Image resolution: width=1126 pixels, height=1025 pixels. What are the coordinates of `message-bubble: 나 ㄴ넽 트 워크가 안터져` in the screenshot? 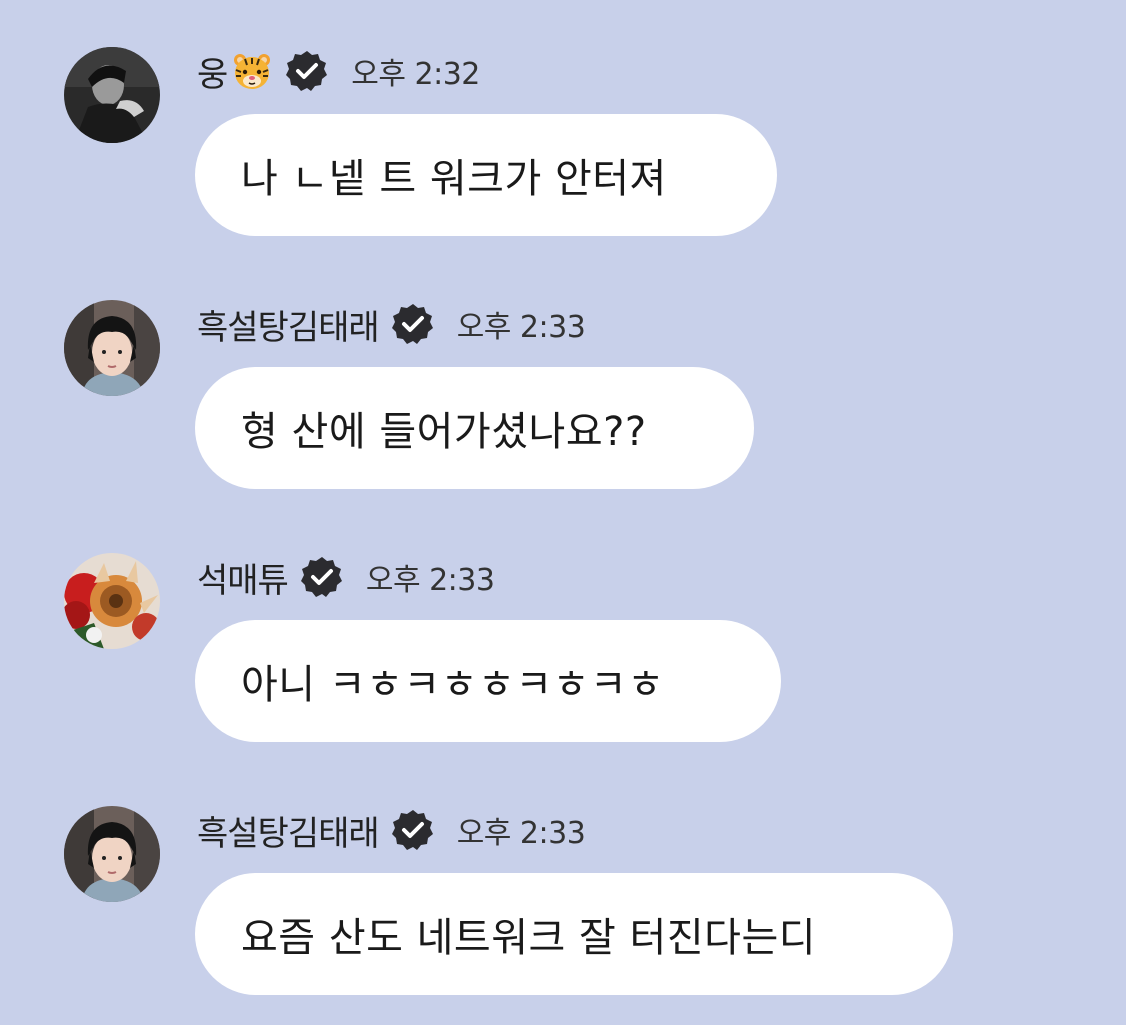 It's located at (486, 175).